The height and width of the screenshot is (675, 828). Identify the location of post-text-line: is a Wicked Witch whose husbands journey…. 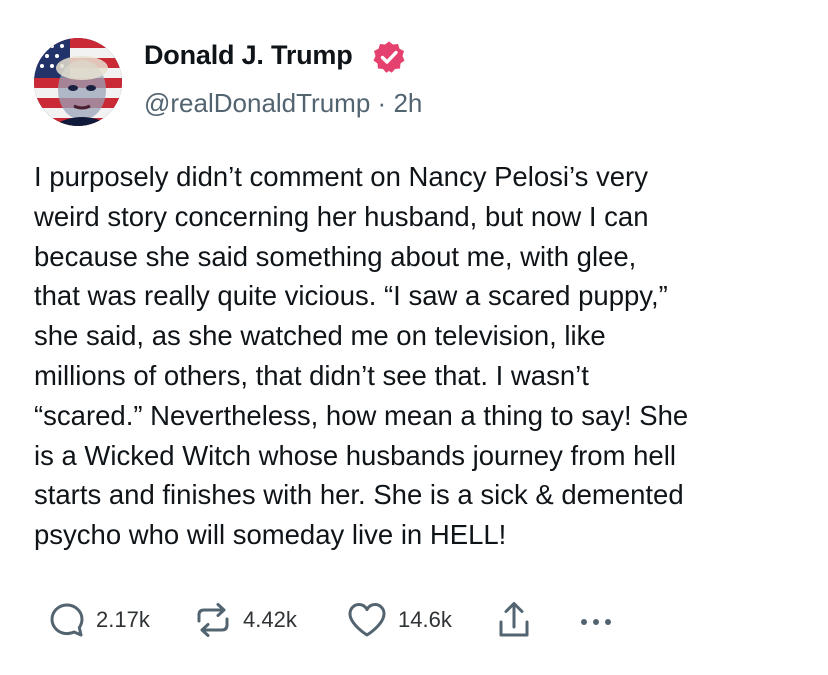
(355, 455).